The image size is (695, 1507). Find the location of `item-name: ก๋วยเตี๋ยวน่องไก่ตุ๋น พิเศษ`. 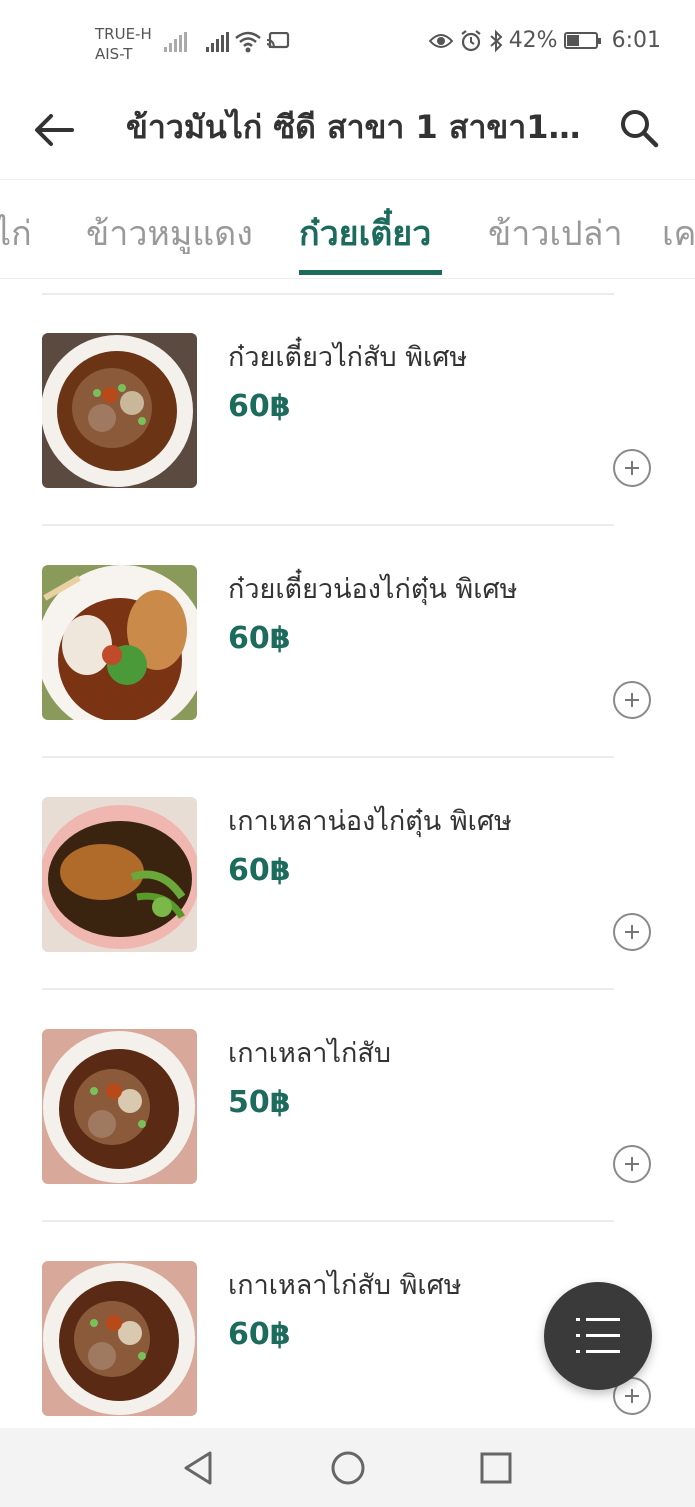

item-name: ก๋วยเตี๋ยวน่องไก่ตุ๋น พิเศษ is located at coordinates (373, 589).